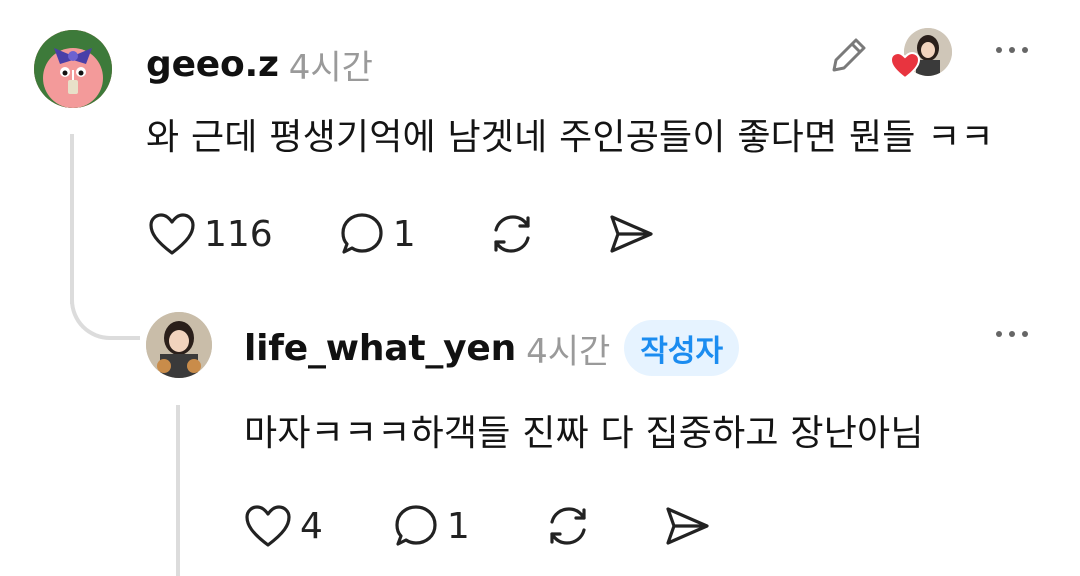 This screenshot has height=576, width=1080. Describe the element at coordinates (178, 490) in the screenshot. I see `reply-thread-line` at that location.